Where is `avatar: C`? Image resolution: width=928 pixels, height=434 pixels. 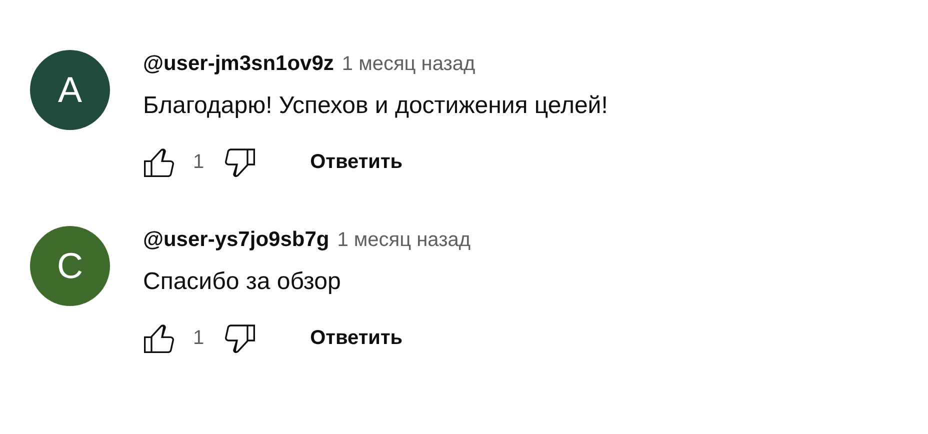
avatar: C is located at coordinates (70, 266).